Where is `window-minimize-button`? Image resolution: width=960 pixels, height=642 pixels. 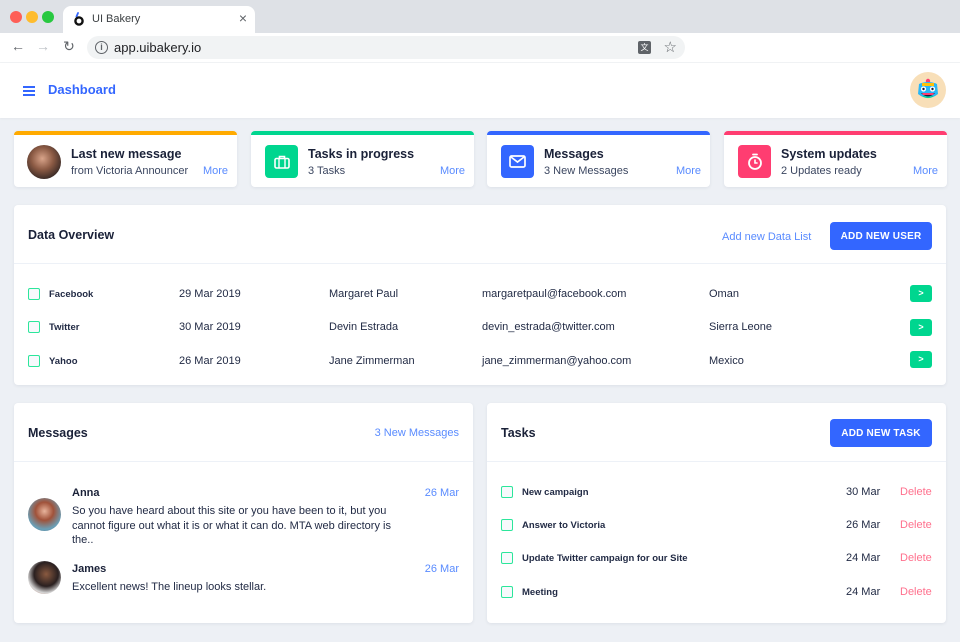
window-minimize-button is located at coordinates (32, 17).